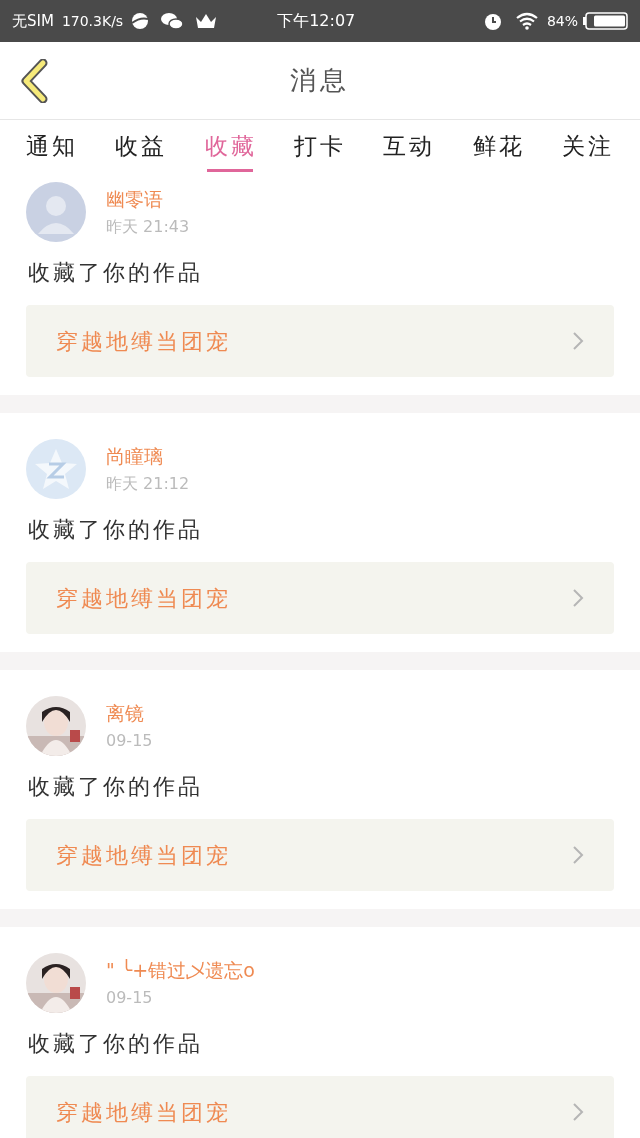  I want to click on carrier-text: 无SIM, so click(33, 21).